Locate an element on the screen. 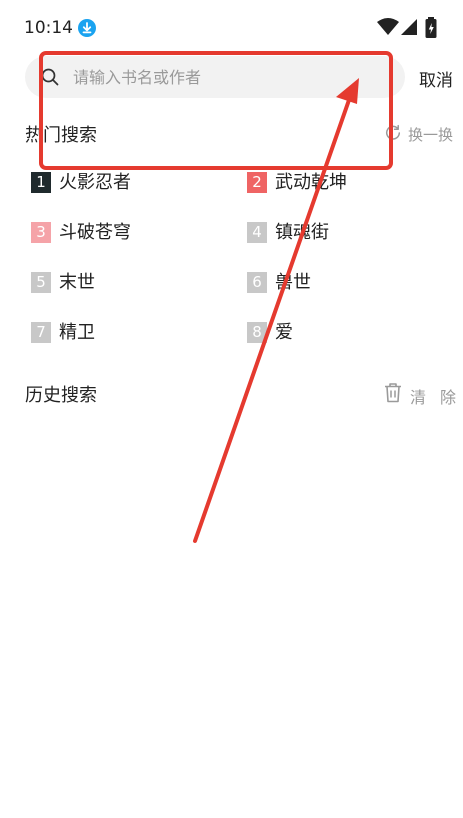  refresh-icon is located at coordinates (393, 132).